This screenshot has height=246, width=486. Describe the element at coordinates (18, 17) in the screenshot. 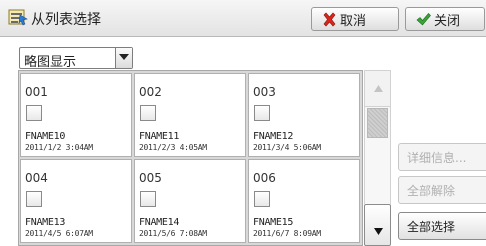

I see `list-select-icon` at that location.